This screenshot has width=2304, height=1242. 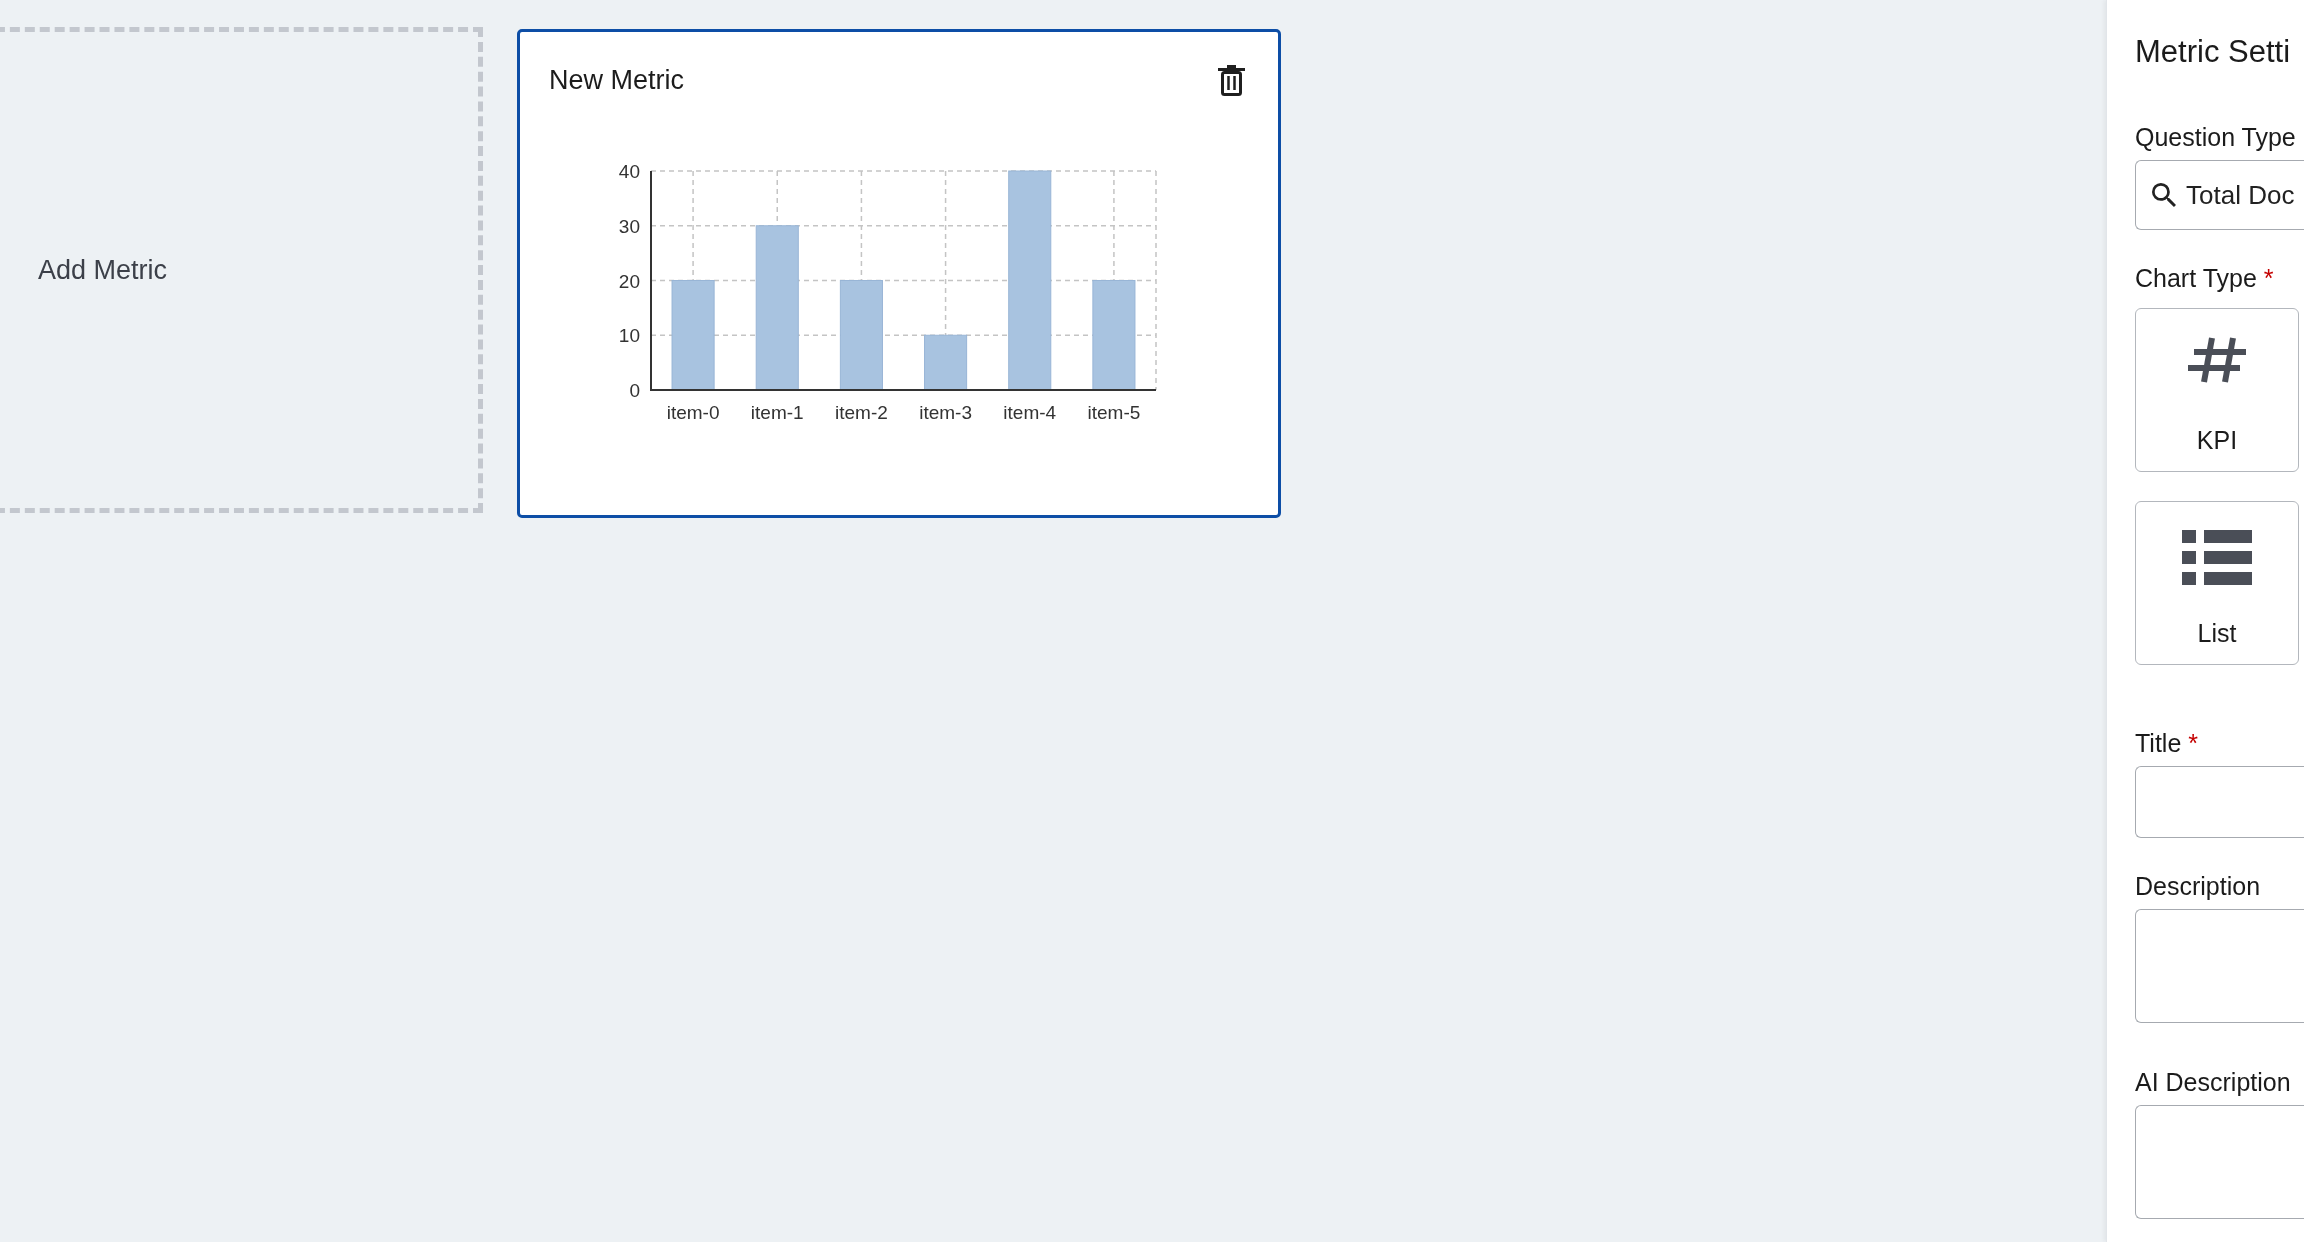 What do you see at coordinates (2196, 278) in the screenshot?
I see `field-label: Chart Type` at bounding box center [2196, 278].